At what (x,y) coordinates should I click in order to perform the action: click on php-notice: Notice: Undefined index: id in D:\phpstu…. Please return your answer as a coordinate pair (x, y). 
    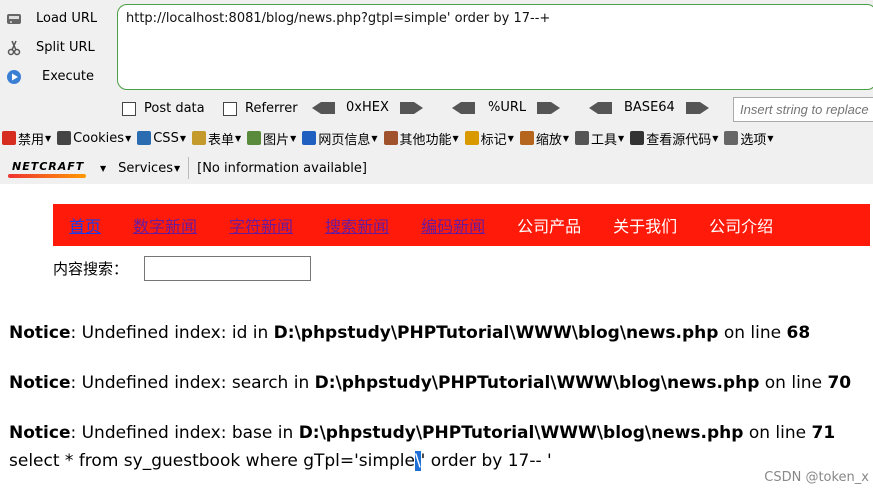
    Looking at the image, I should click on (409, 333).